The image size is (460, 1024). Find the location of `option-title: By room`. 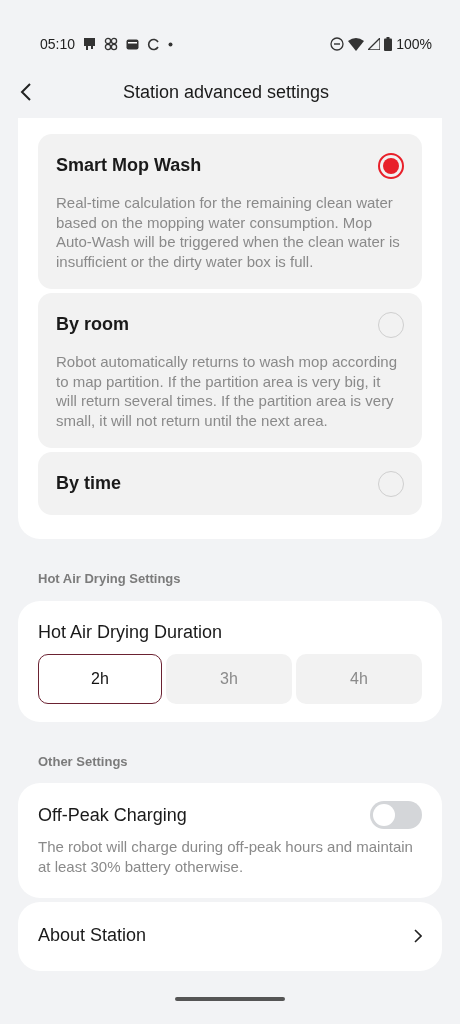

option-title: By room is located at coordinates (92, 324).